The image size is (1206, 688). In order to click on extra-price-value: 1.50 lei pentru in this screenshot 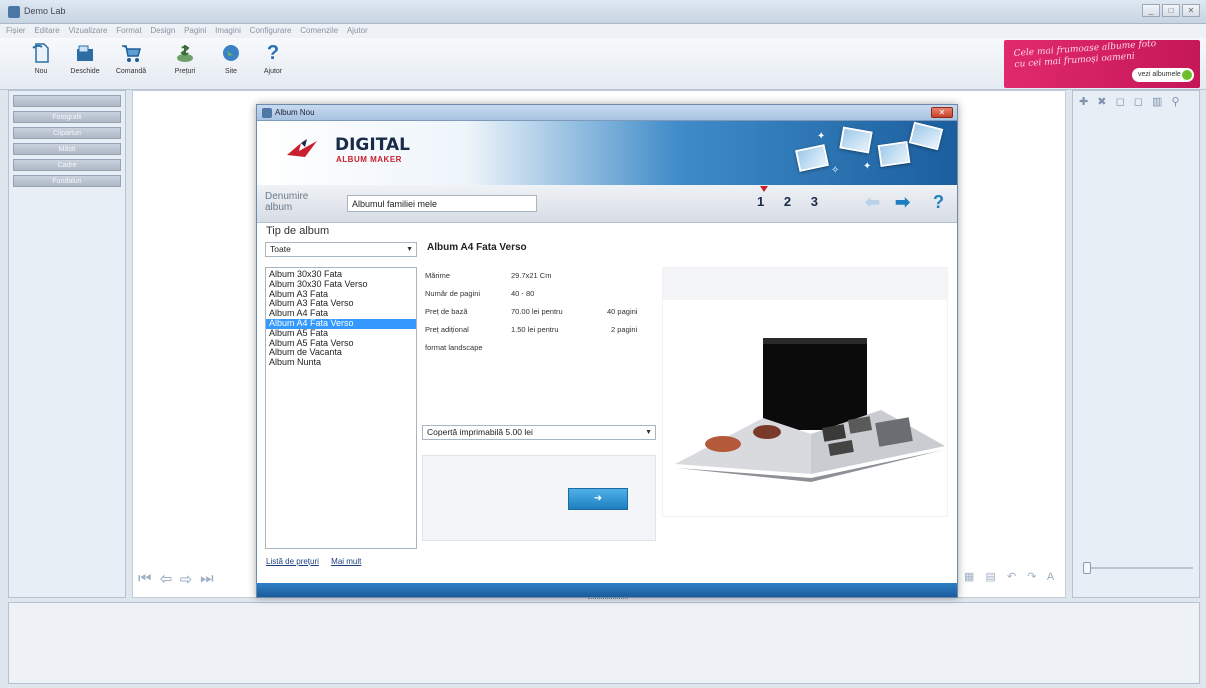, I will do `click(535, 329)`.